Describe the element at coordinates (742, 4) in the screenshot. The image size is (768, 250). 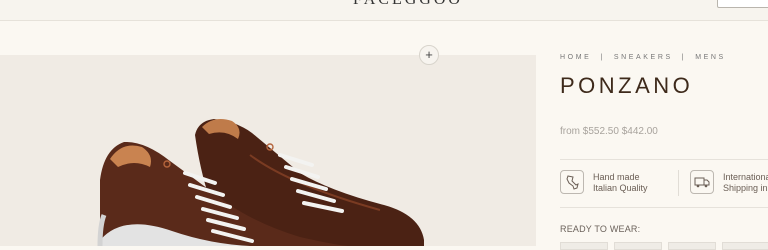
I see `account-button` at that location.